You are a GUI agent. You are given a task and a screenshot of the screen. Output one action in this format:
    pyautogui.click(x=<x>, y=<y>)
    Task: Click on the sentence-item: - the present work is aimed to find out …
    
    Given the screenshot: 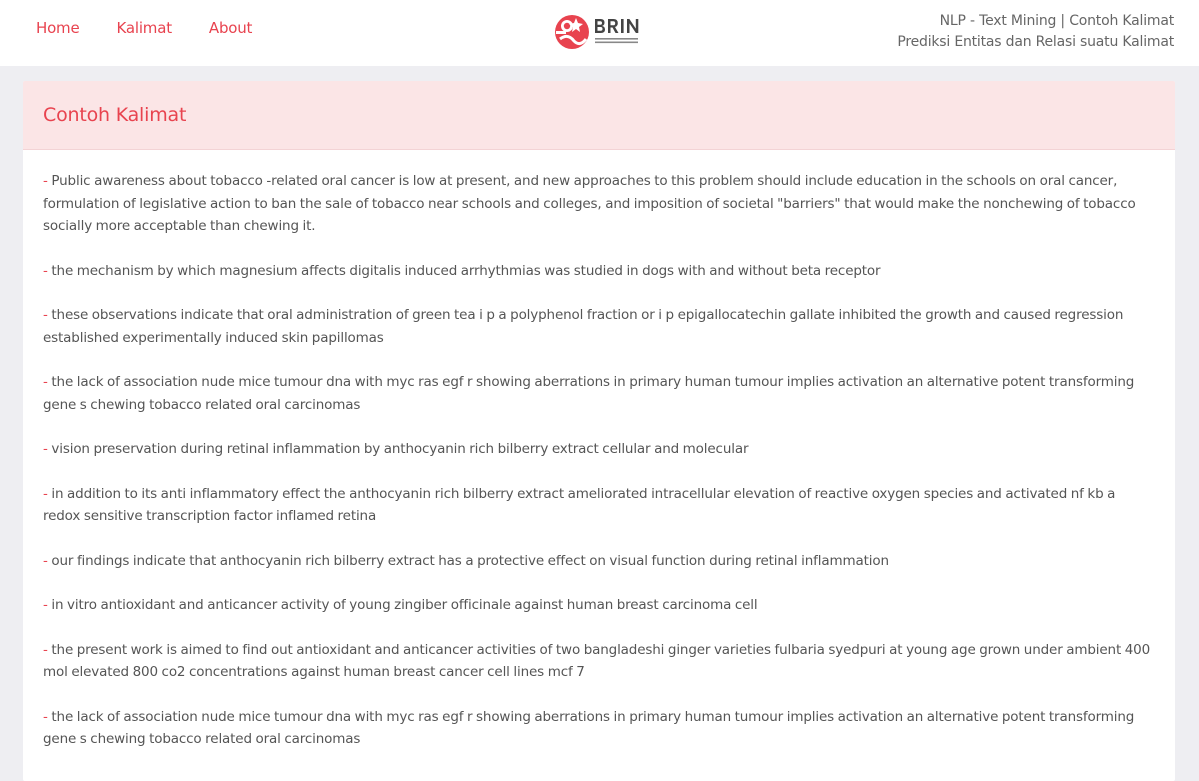 What is the action you would take?
    pyautogui.click(x=599, y=661)
    